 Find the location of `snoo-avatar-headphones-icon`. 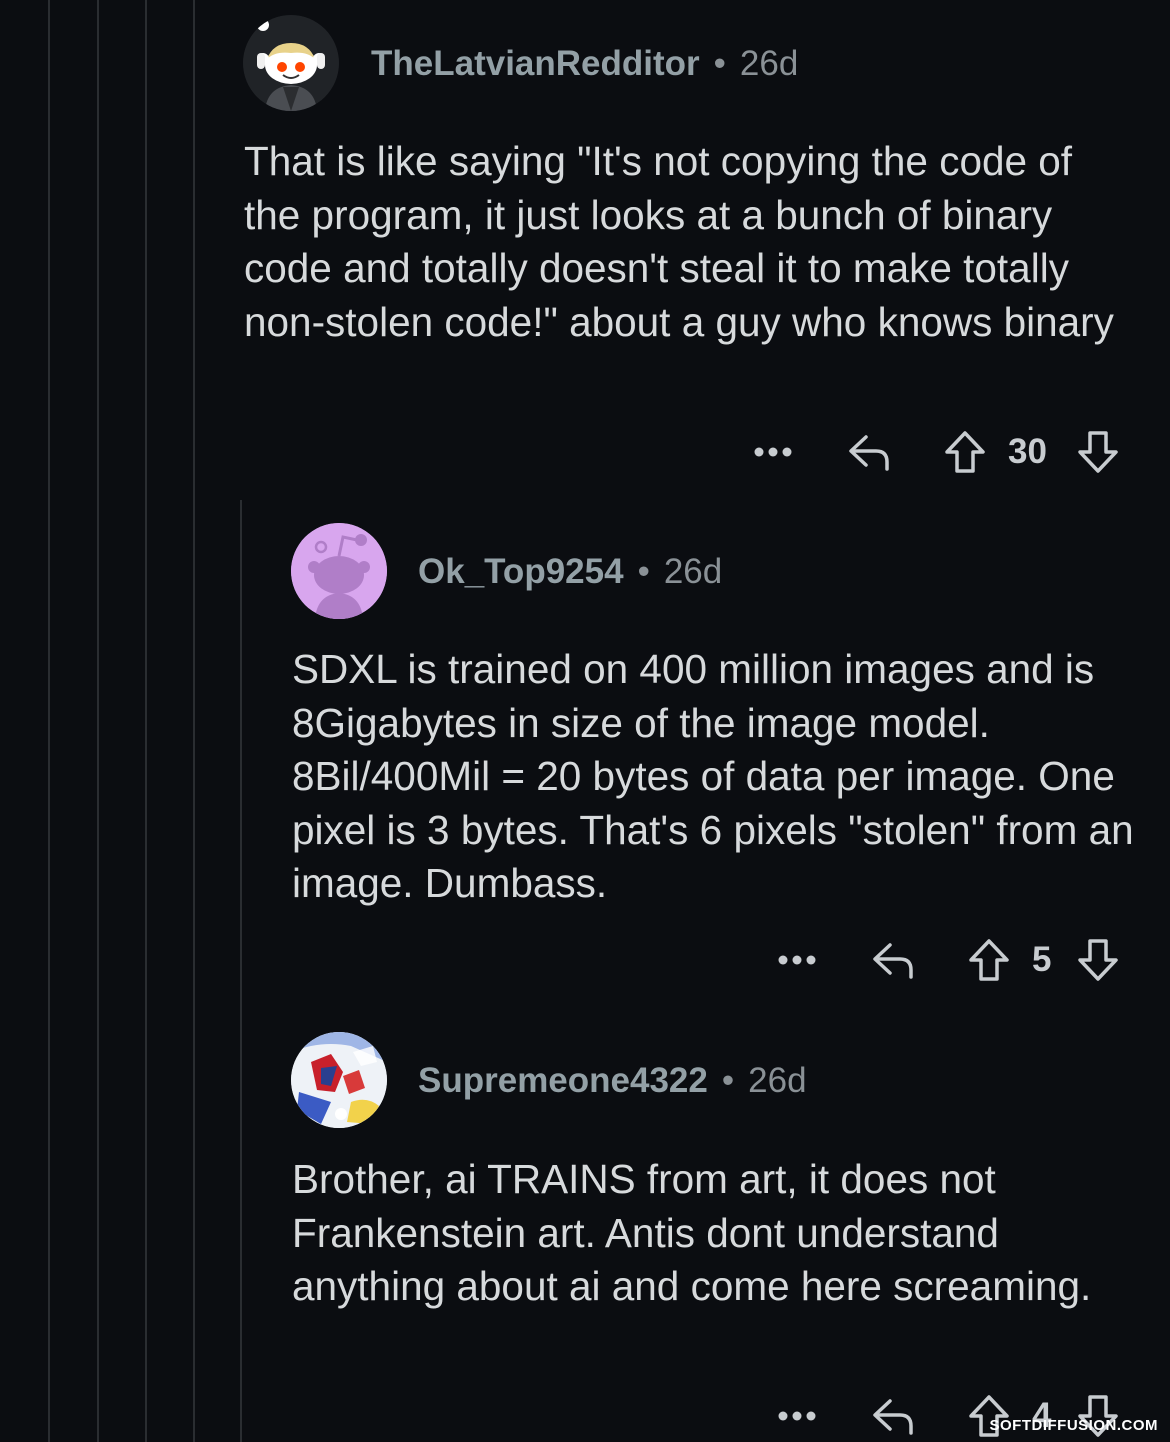

snoo-avatar-headphones-icon is located at coordinates (291, 63).